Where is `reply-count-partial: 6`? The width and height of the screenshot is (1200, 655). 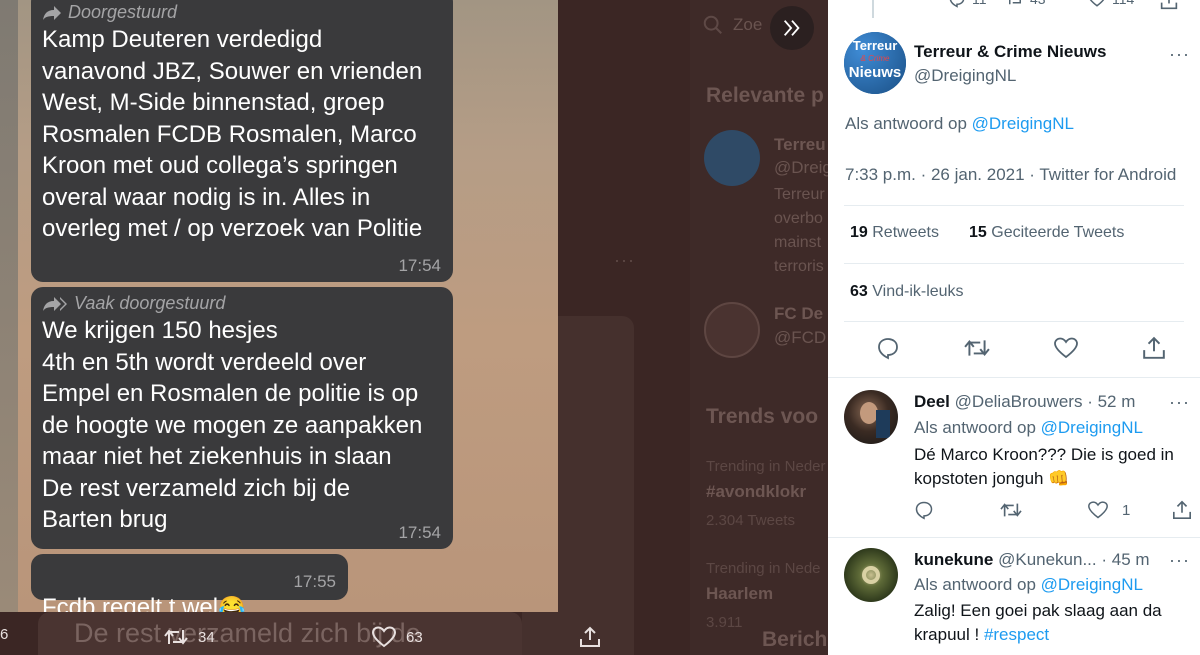
reply-count-partial: 6 is located at coordinates (4, 634).